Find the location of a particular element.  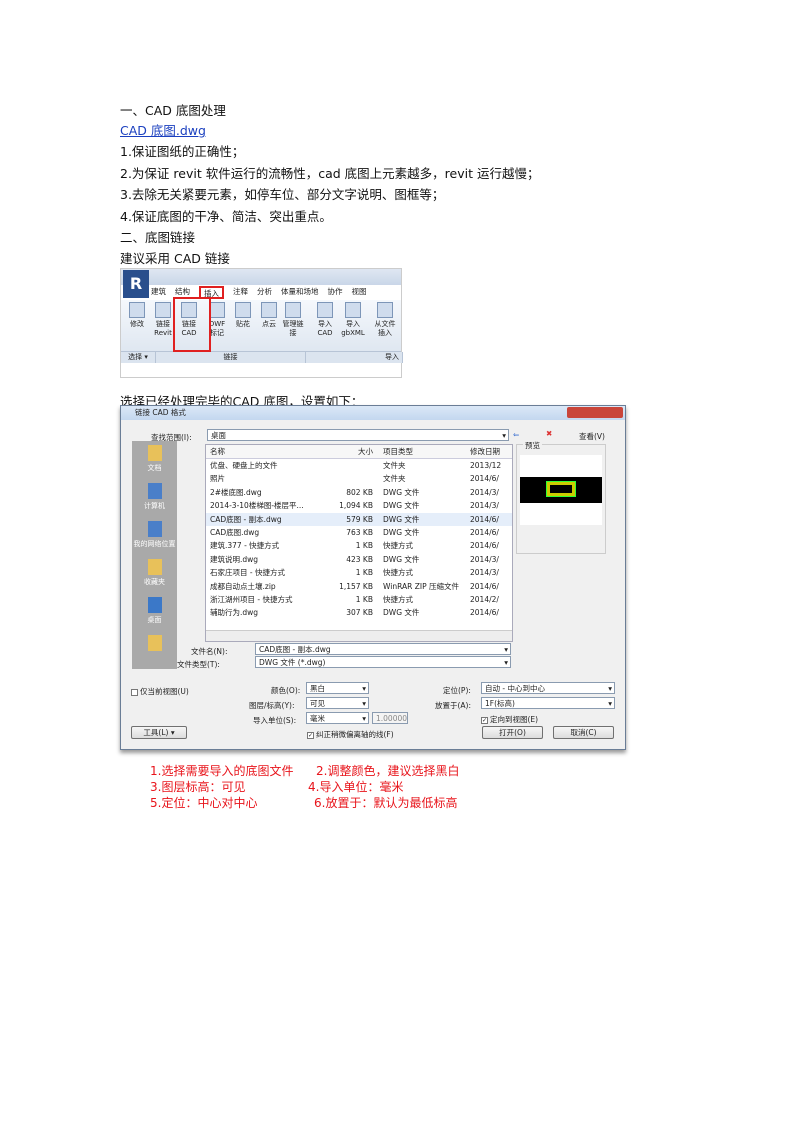

file-cell: 763 KB is located at coordinates (359, 532).